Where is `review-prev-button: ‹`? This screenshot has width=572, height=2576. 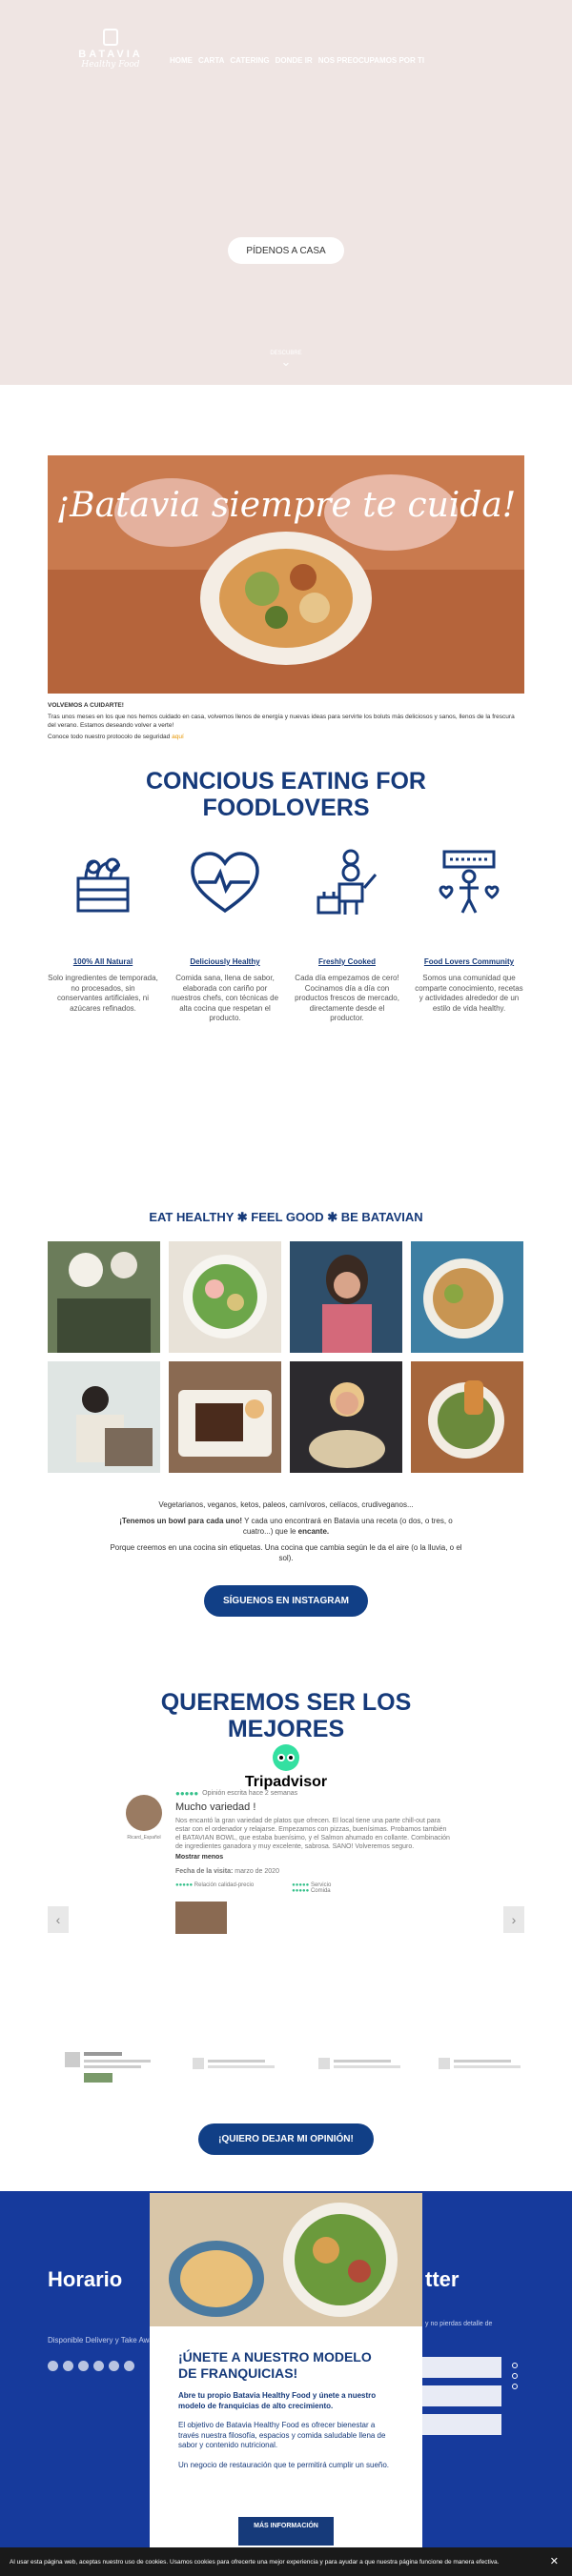 review-prev-button: ‹ is located at coordinates (59, 1920).